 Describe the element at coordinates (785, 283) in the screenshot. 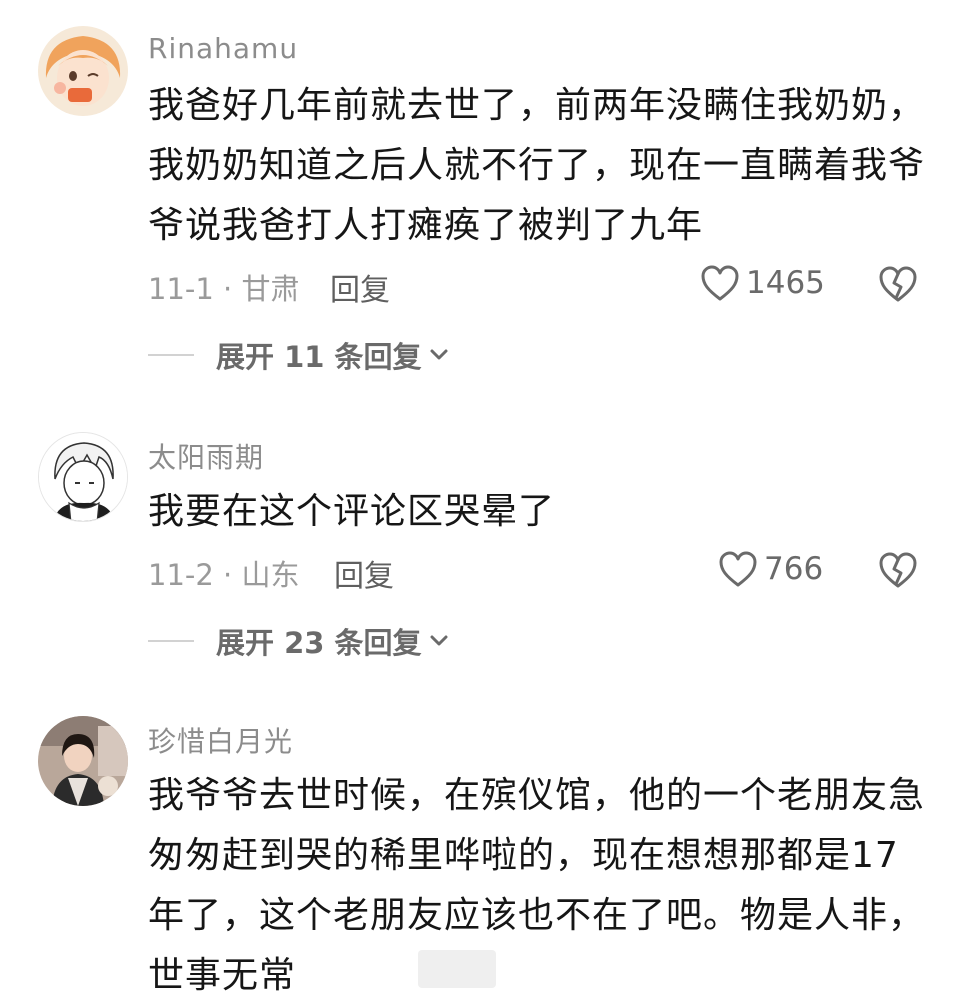

I see `like-count: 1465` at that location.